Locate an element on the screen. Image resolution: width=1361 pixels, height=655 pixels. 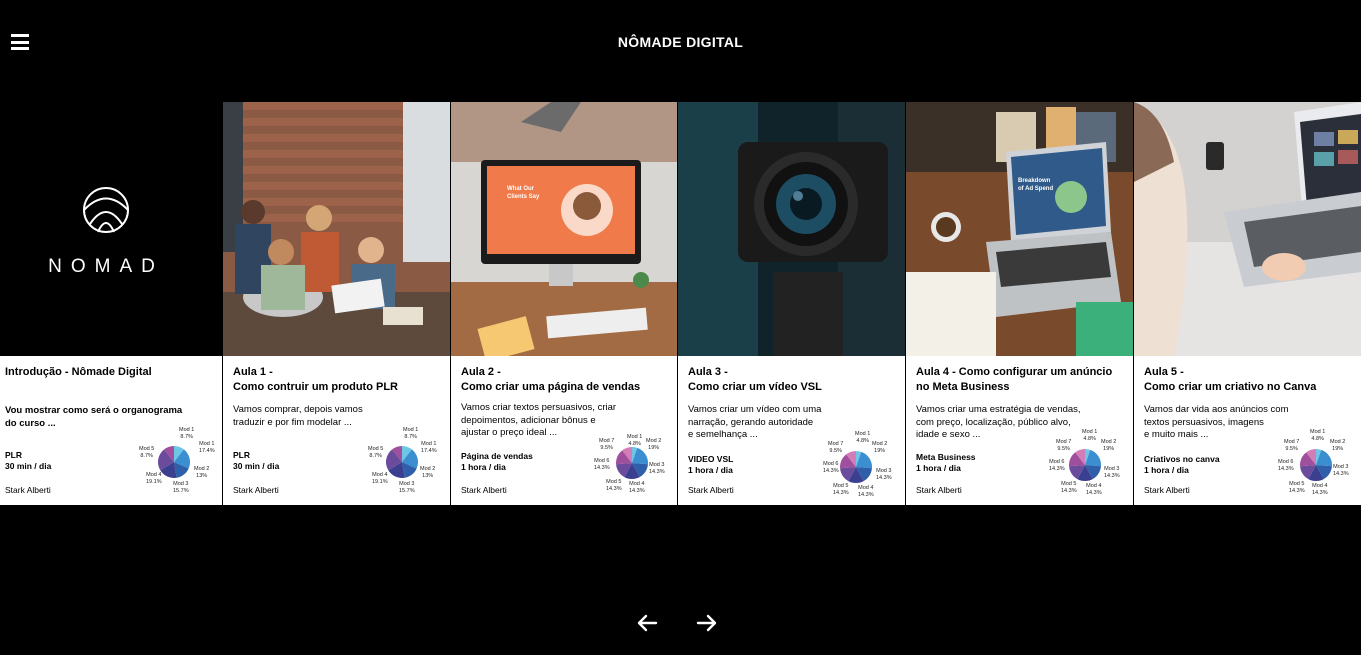
card-meta: VIDEO VSL 1 hora / dia is located at coordinates (710, 465).